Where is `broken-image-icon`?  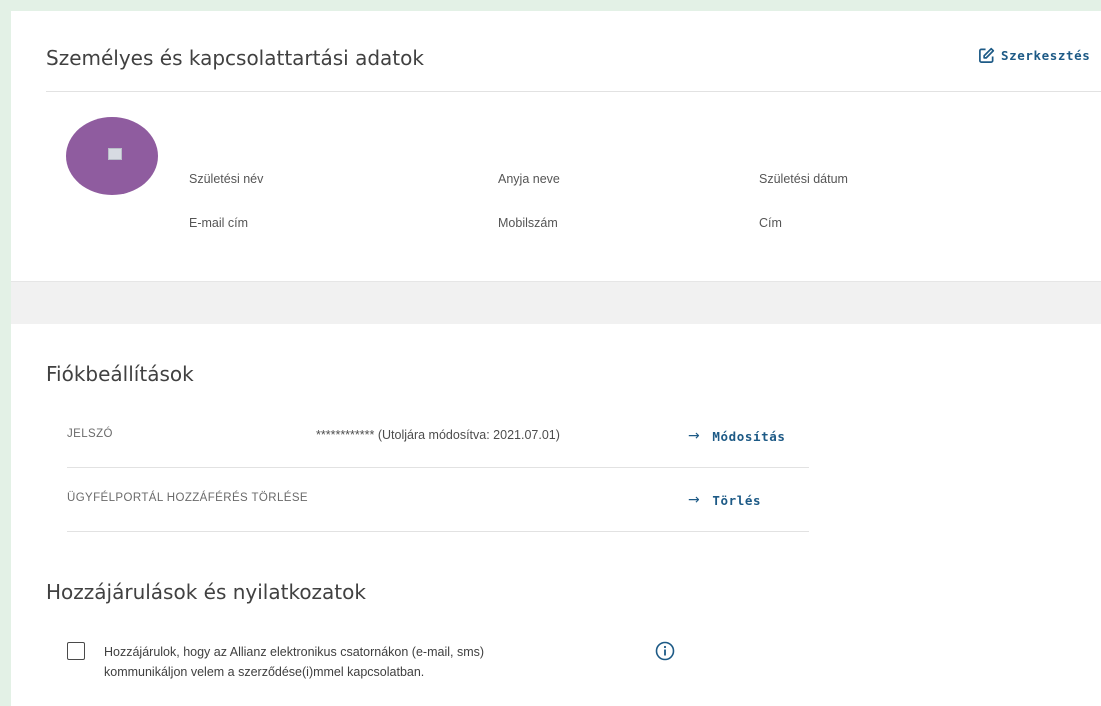 broken-image-icon is located at coordinates (115, 154).